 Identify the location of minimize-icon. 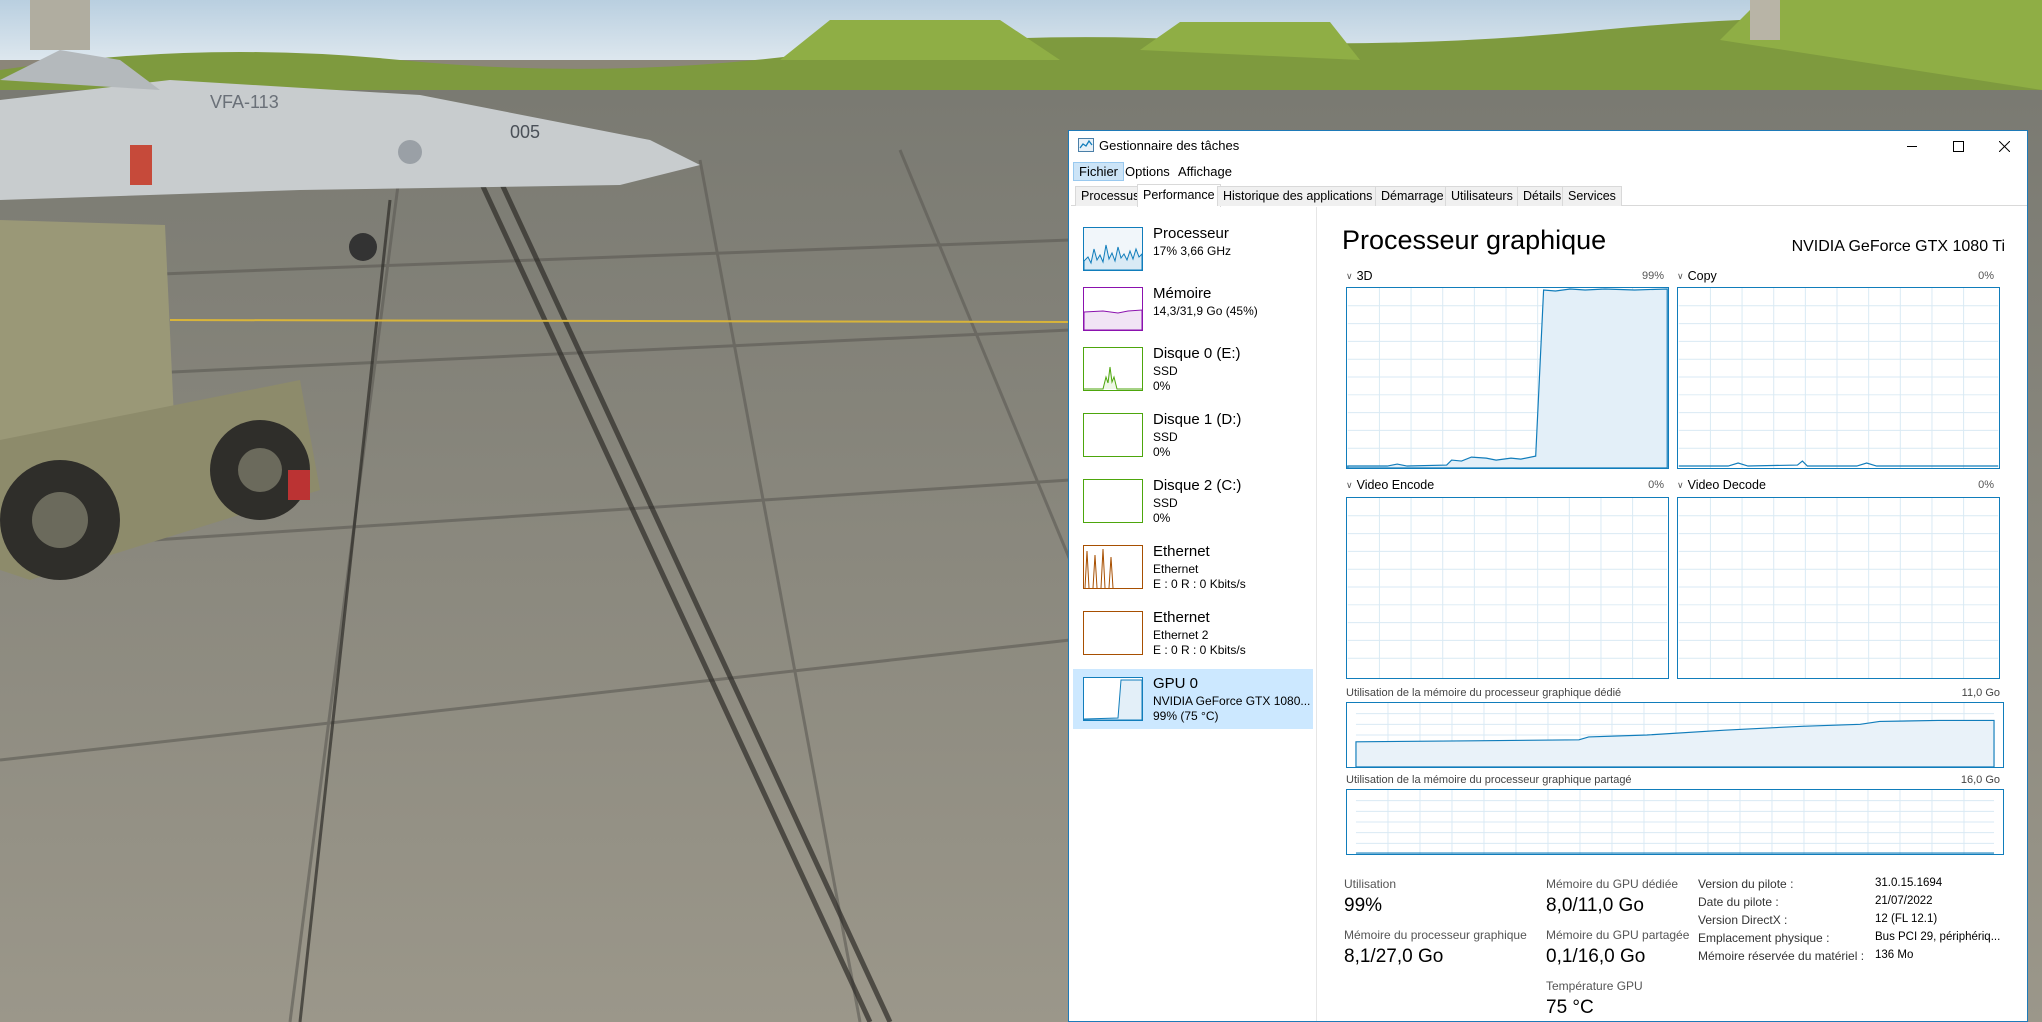
(1911, 146).